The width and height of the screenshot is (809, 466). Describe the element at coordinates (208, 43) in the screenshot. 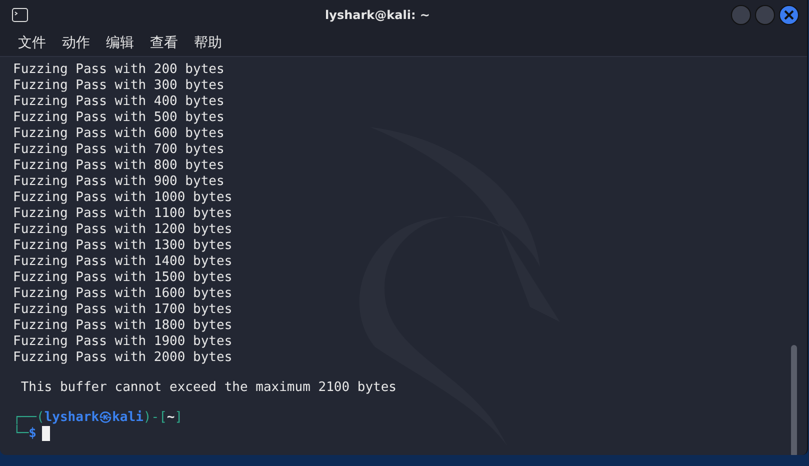

I see `menu-item: 帮助` at that location.